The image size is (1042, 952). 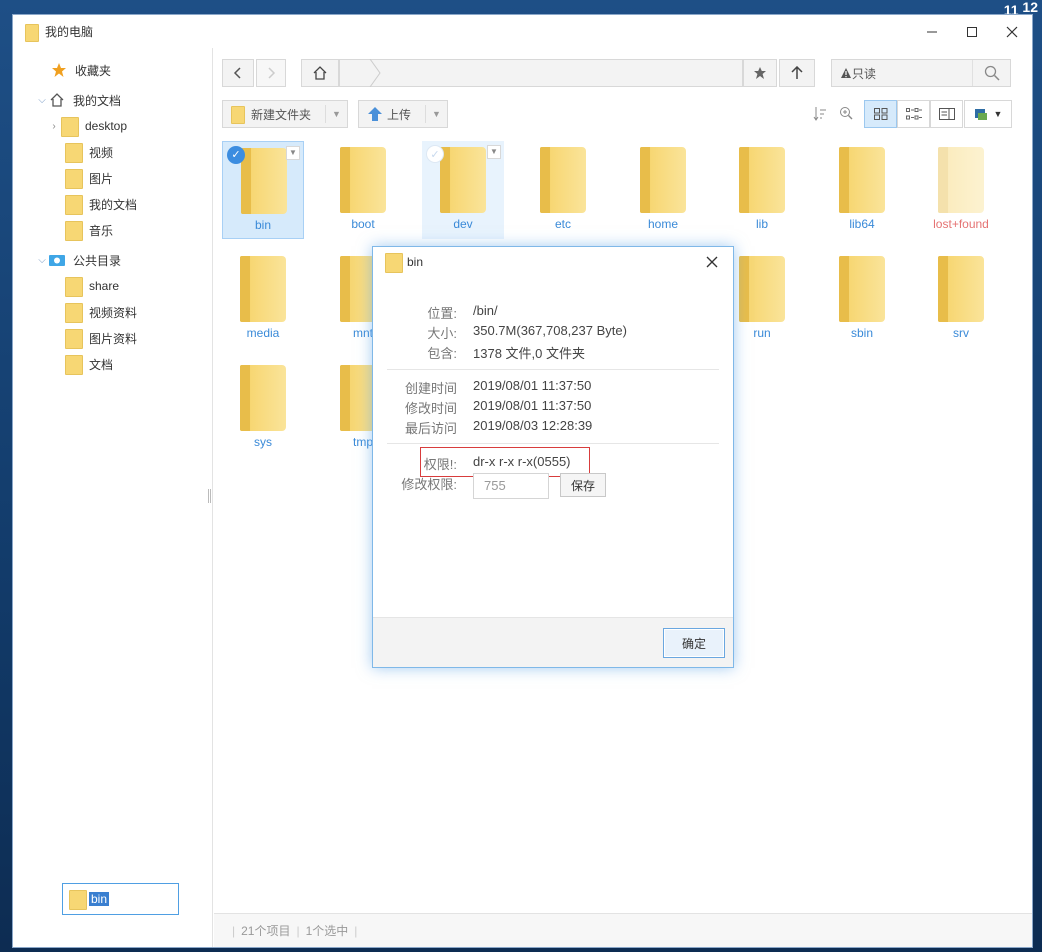 I want to click on file-name: media, so click(x=263, y=333).